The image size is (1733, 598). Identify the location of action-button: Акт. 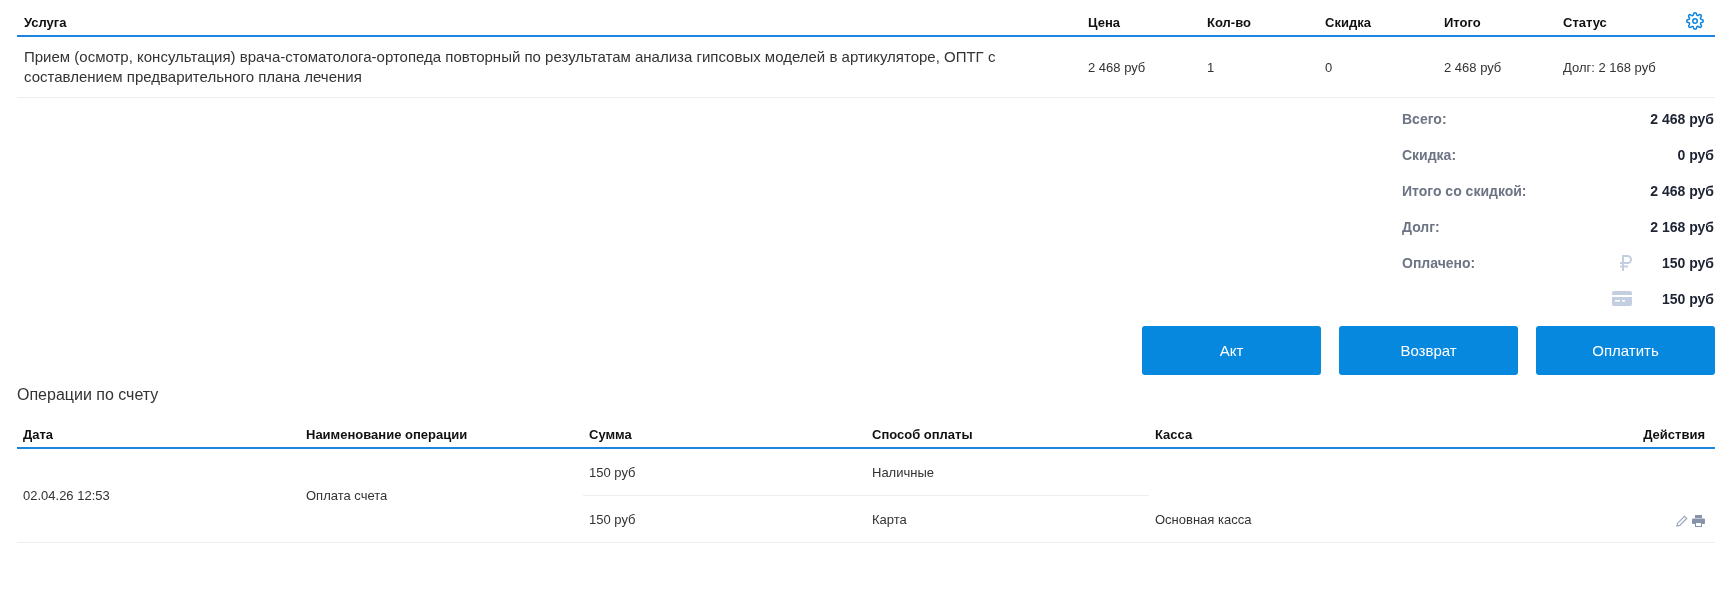
(1231, 350).